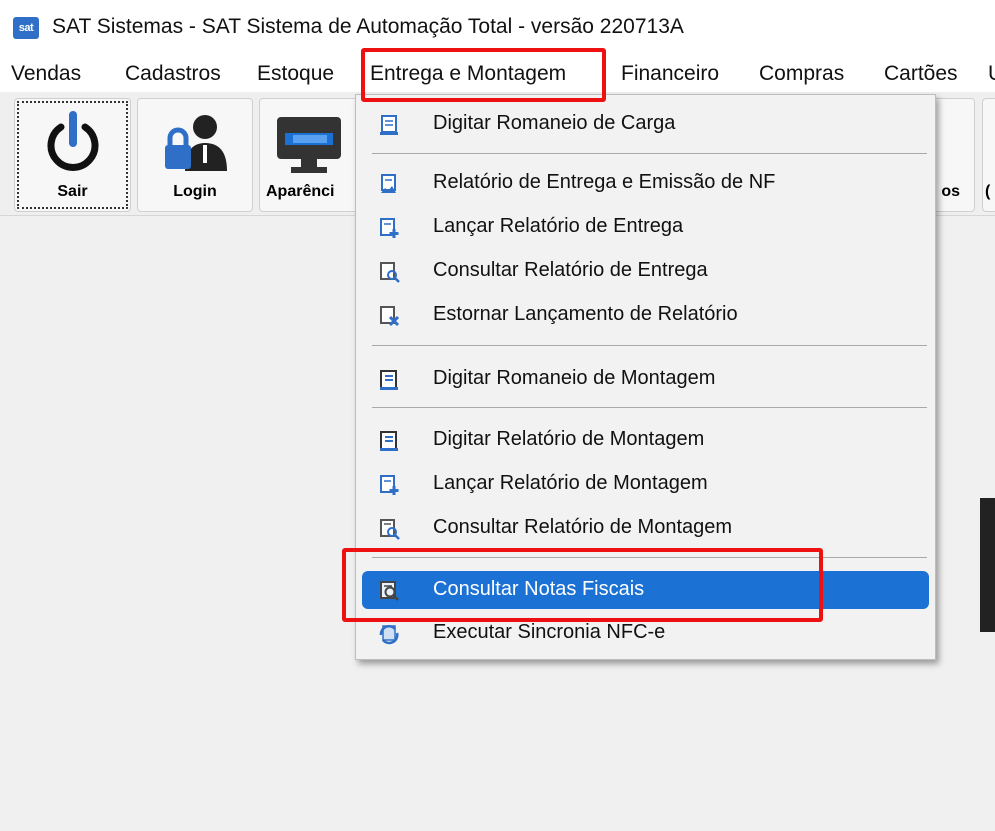  Describe the element at coordinates (801, 74) in the screenshot. I see `menu-compras: Compras` at that location.